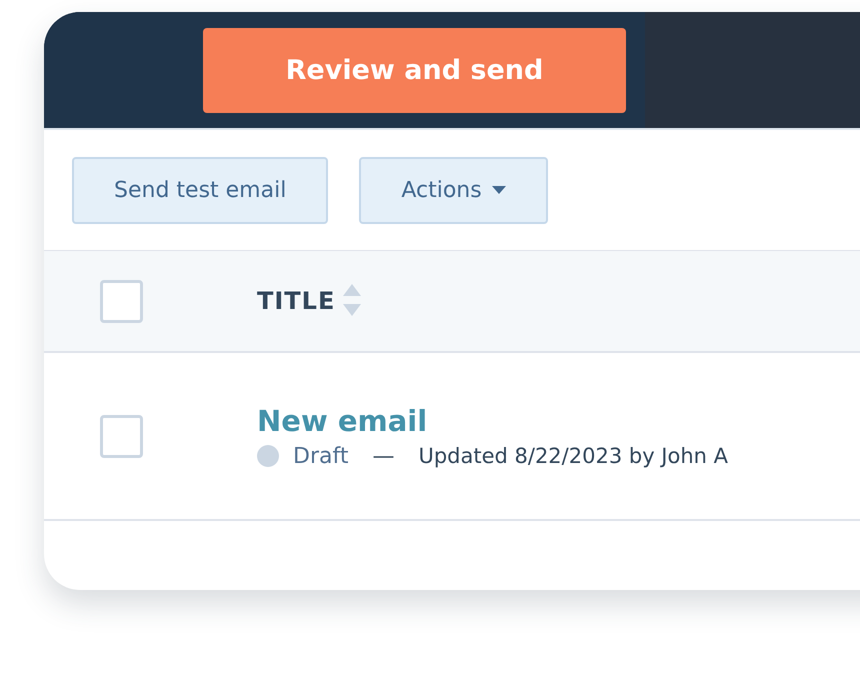  Describe the element at coordinates (342, 421) in the screenshot. I see `email-title-link: New email` at that location.